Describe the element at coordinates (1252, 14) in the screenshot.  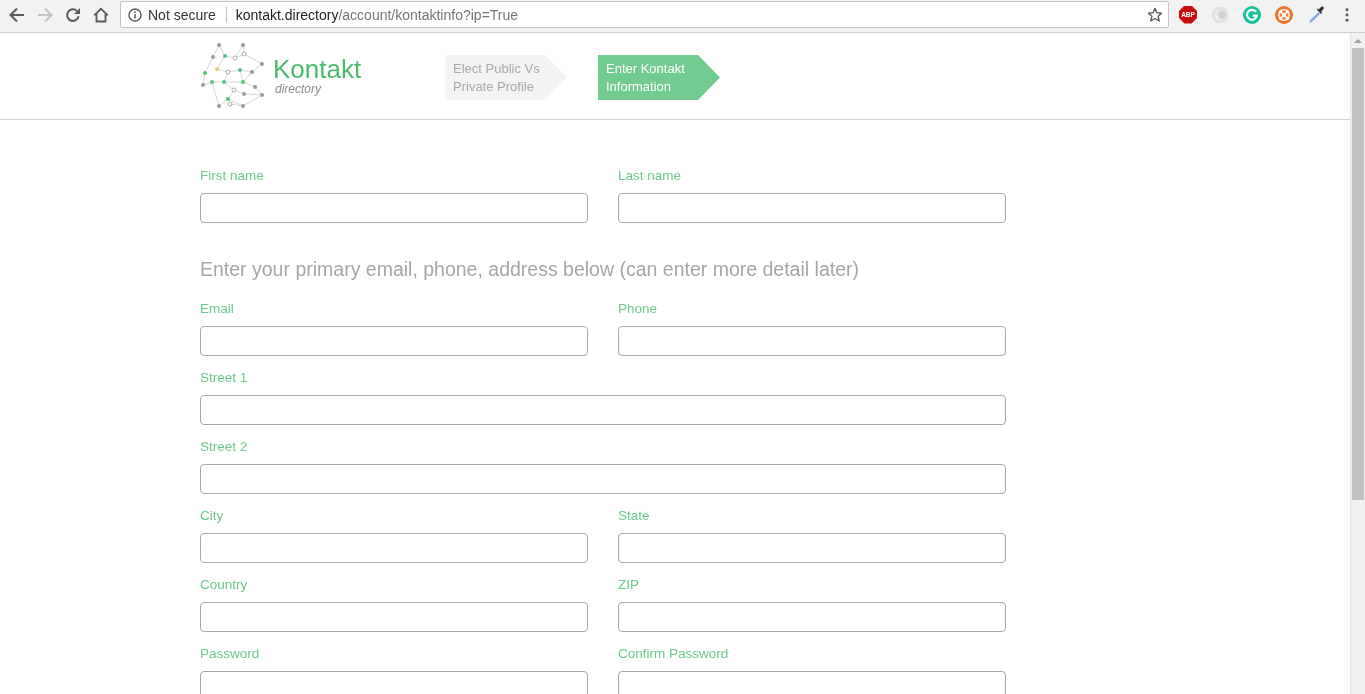
I see `g-logo-icon` at that location.